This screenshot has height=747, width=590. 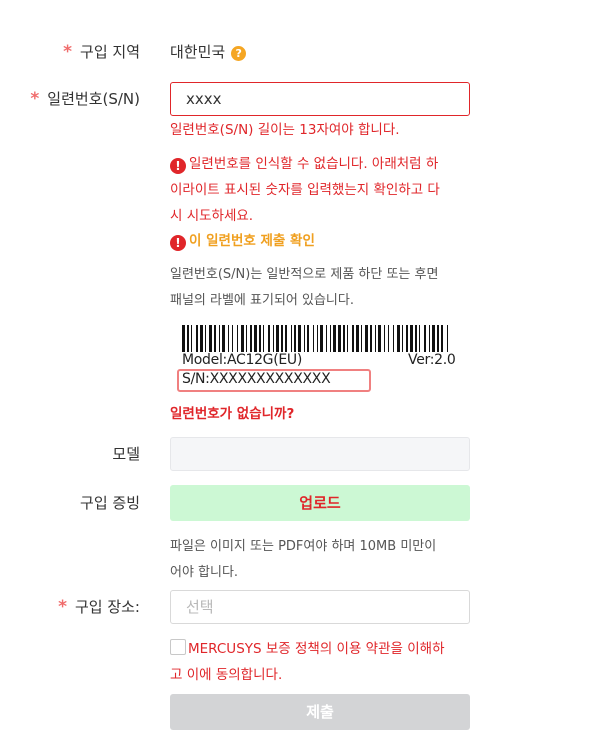 I want to click on place-label: * 구입 장소:, so click(x=99, y=607).